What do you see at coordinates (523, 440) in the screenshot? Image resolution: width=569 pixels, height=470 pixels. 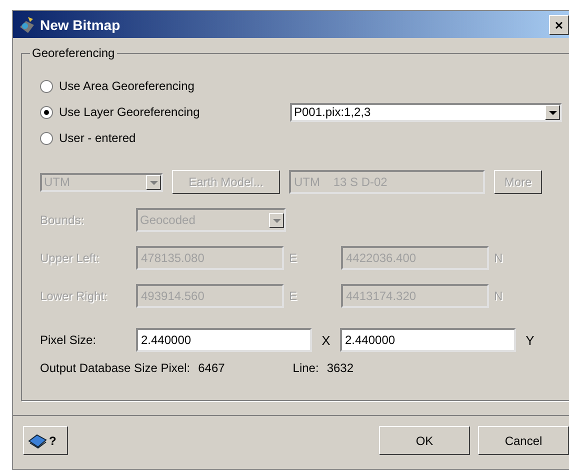 I see `dialog-button: Cancel` at bounding box center [523, 440].